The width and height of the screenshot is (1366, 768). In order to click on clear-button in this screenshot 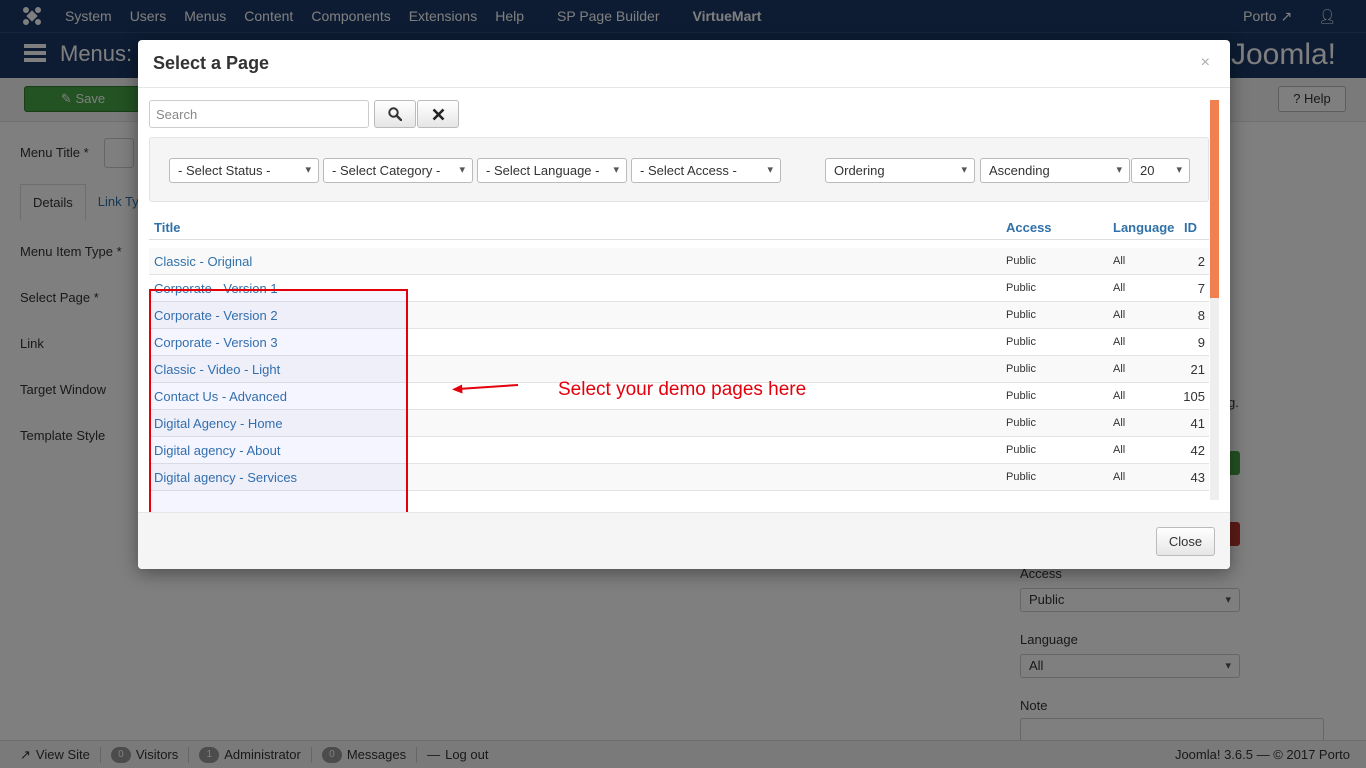, I will do `click(438, 114)`.